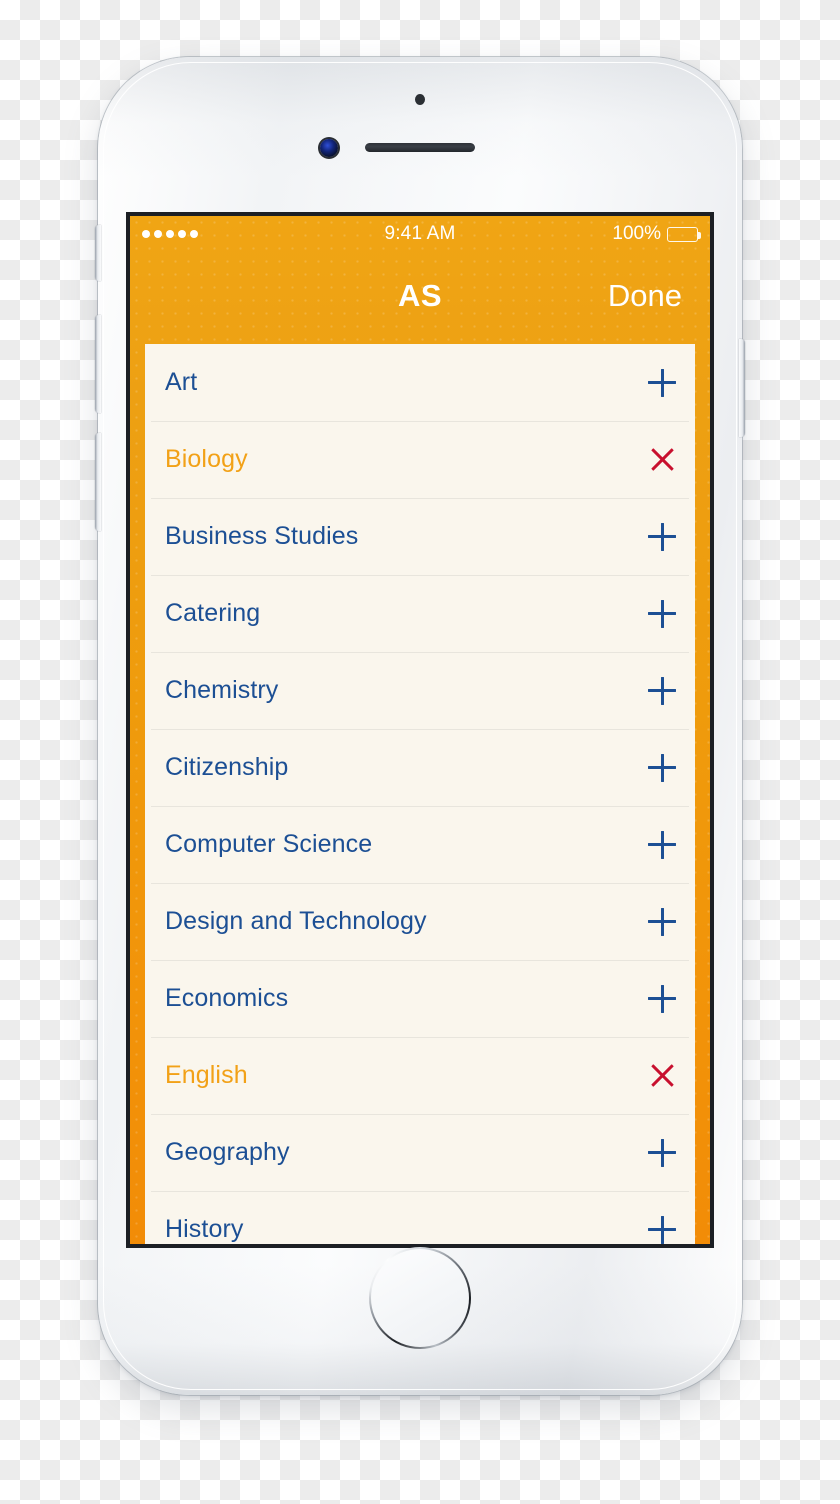  Describe the element at coordinates (420, 767) in the screenshot. I see `subject-row: Citizenship` at that location.